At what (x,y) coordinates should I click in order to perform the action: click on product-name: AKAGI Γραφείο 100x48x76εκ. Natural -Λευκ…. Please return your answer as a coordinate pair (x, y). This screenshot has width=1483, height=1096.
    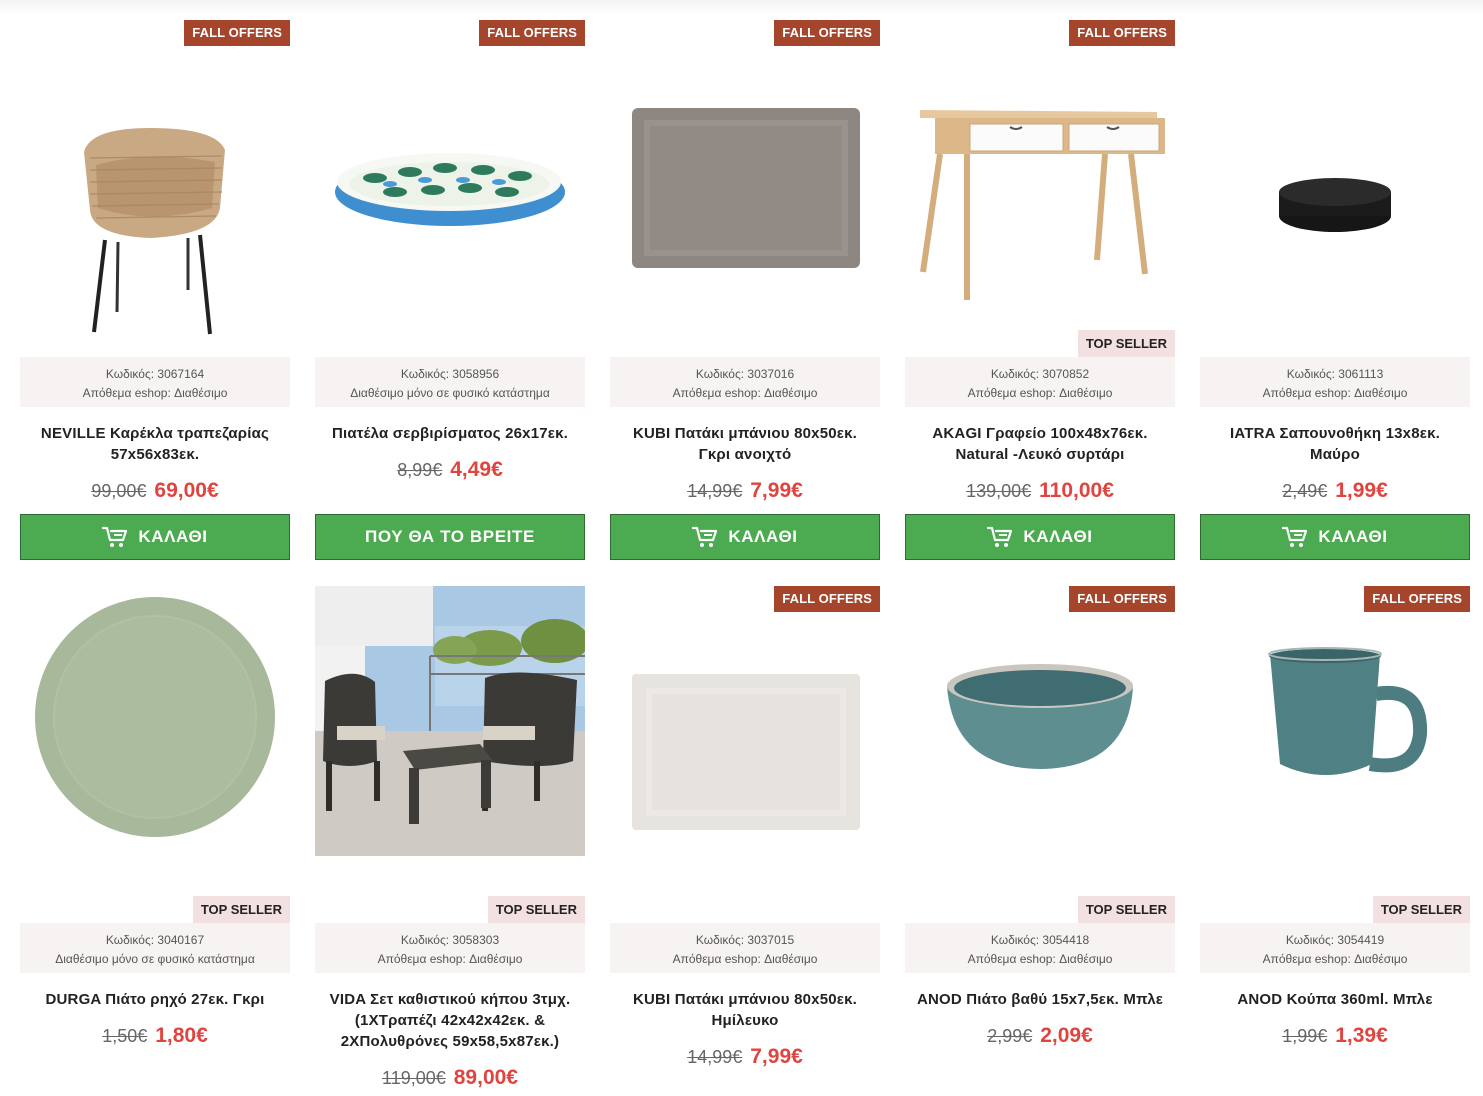
    Looking at the image, I should click on (1040, 444).